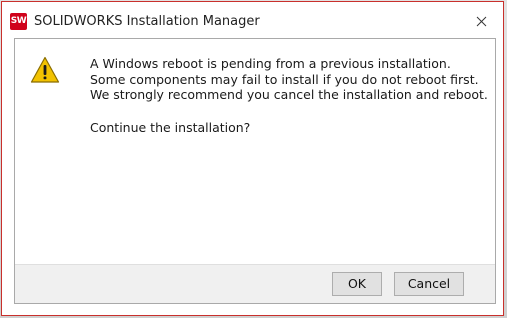 Image resolution: width=507 pixels, height=318 pixels. Describe the element at coordinates (45, 69) in the screenshot. I see `warning-icon` at that location.